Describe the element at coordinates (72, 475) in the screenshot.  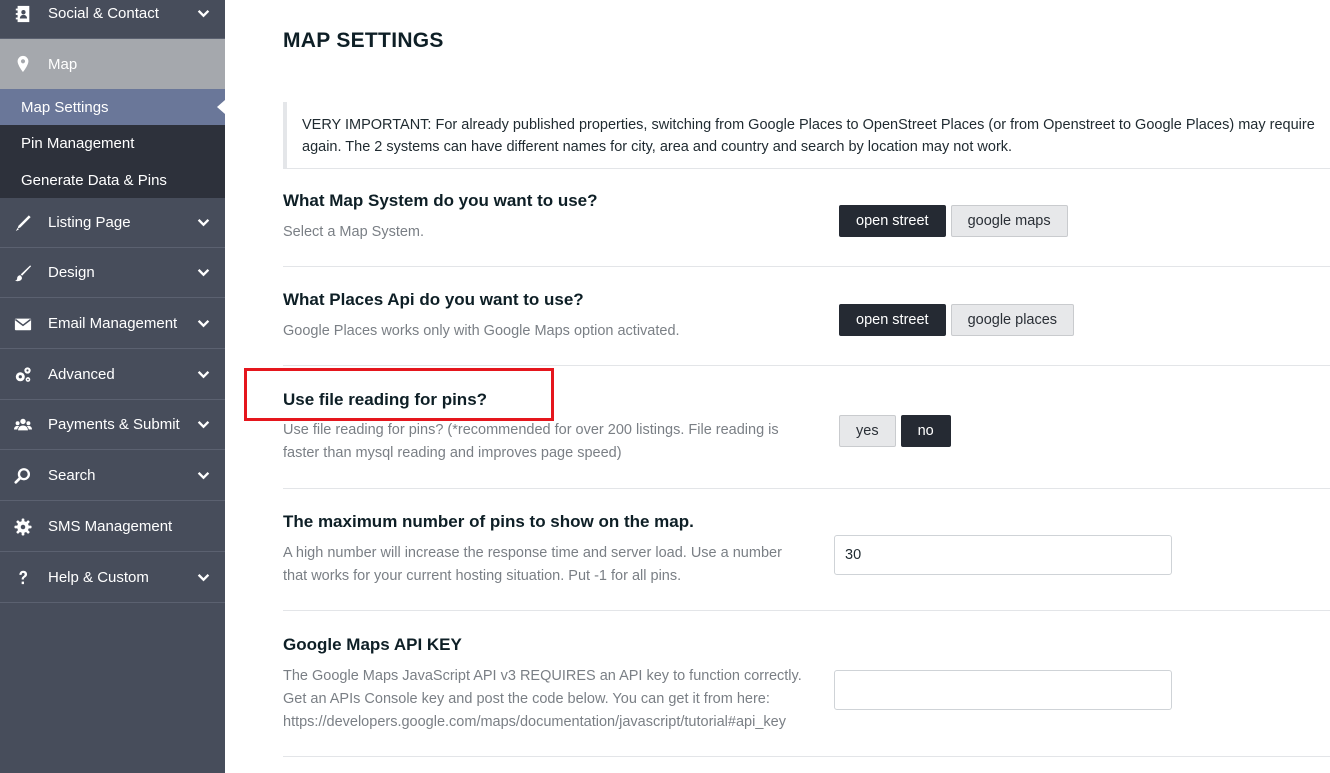
I see `sidebar-item-label: Search` at that location.